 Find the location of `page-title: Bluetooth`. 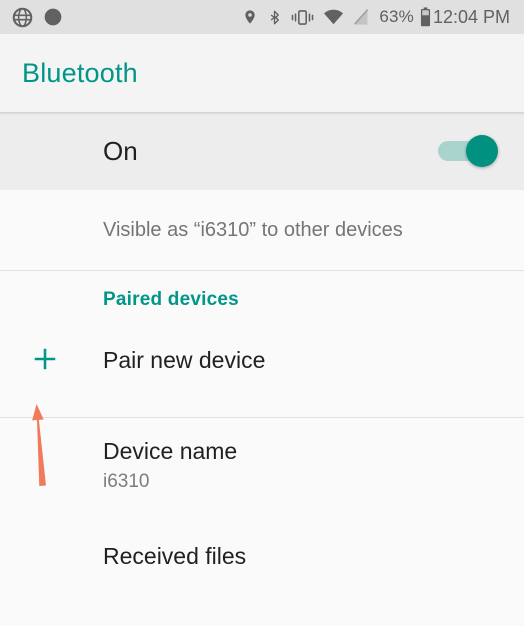

page-title: Bluetooth is located at coordinates (80, 72).